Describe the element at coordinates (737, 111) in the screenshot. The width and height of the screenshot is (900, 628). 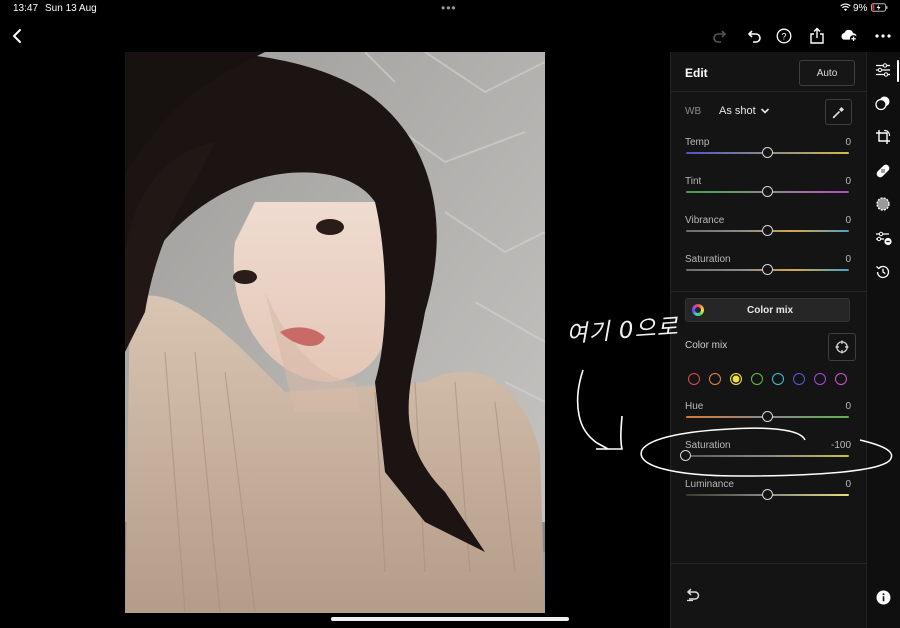
I see `wb-dropdown: As shot` at that location.